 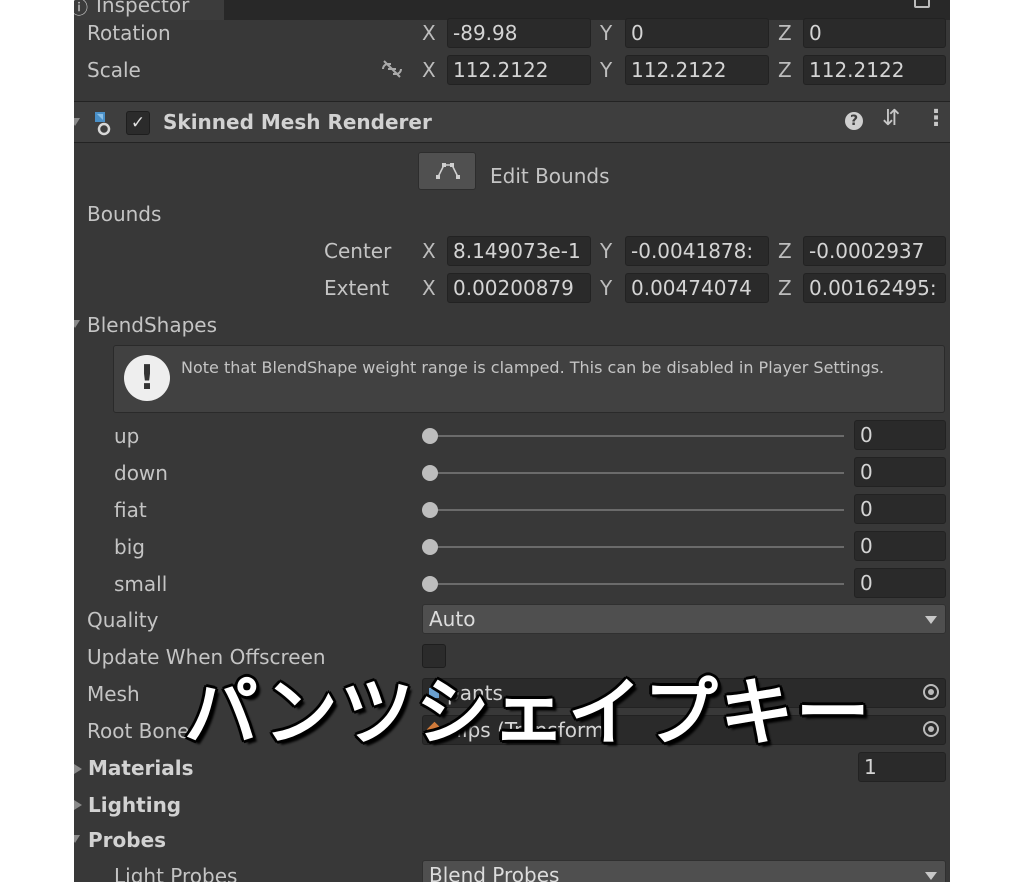 I want to click on warning-icon: !, so click(x=147, y=378).